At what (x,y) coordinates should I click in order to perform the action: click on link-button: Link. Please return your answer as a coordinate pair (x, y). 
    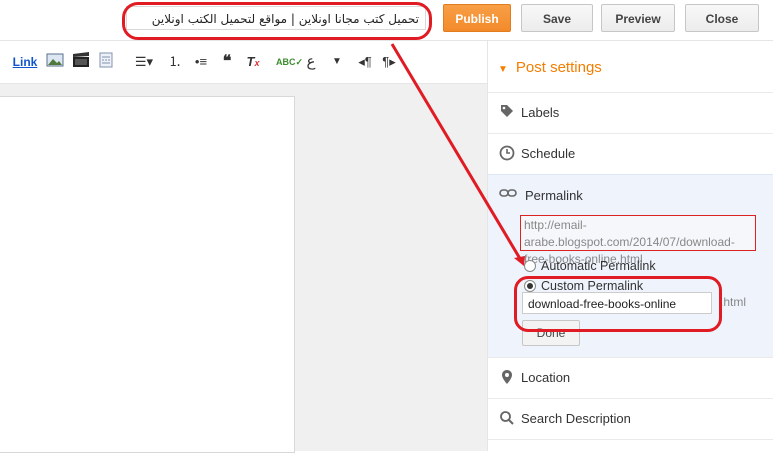
    Looking at the image, I should click on (25, 62).